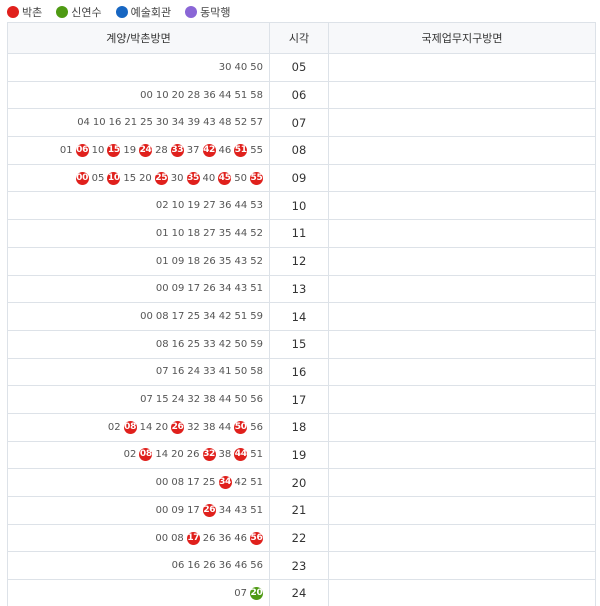 This screenshot has height=606, width=600. I want to click on departure-minute-red-badge: 51, so click(241, 150).